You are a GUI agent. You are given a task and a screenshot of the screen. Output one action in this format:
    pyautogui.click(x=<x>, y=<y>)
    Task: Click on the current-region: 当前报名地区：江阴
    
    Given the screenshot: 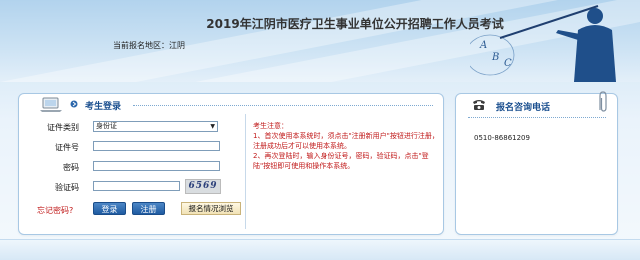 What is the action you would take?
    pyautogui.click(x=149, y=45)
    